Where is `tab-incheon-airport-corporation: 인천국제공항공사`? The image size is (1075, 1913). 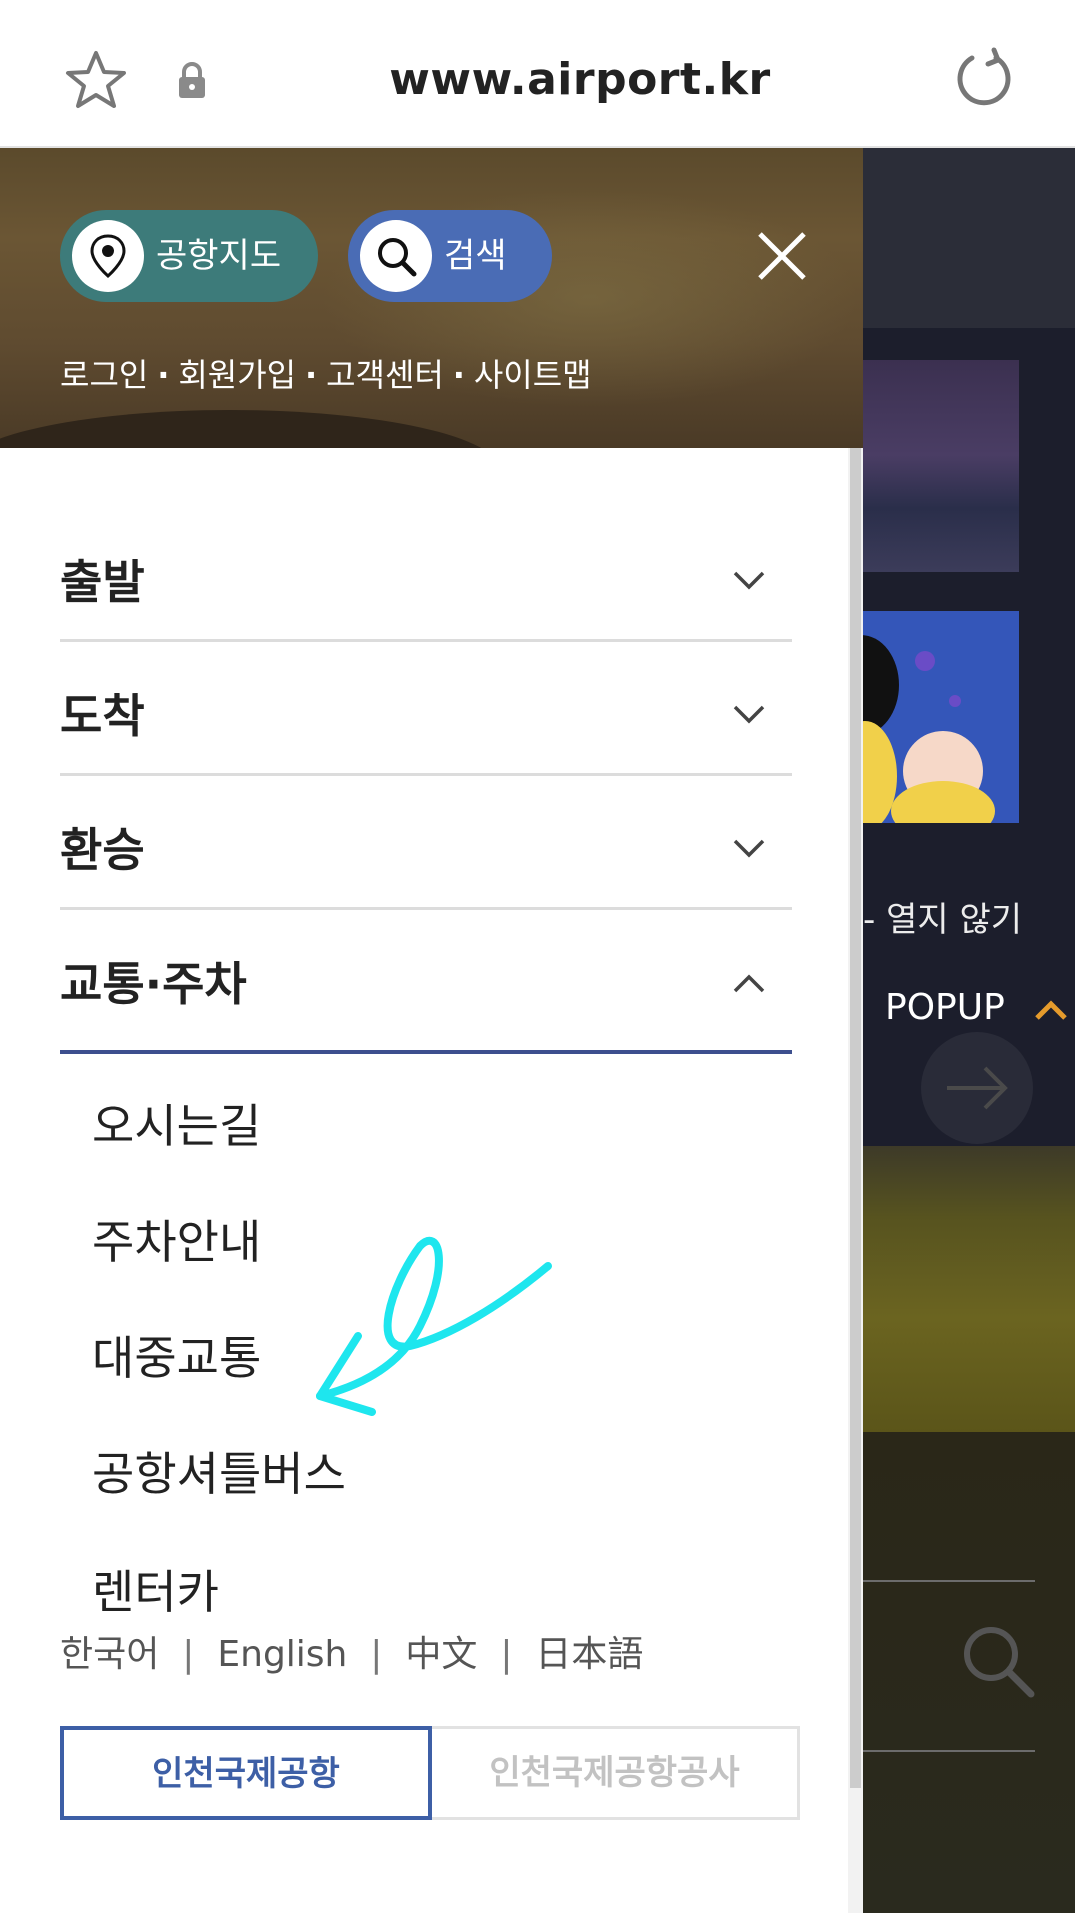 tab-incheon-airport-corporation: 인천국제공항공사 is located at coordinates (616, 1773).